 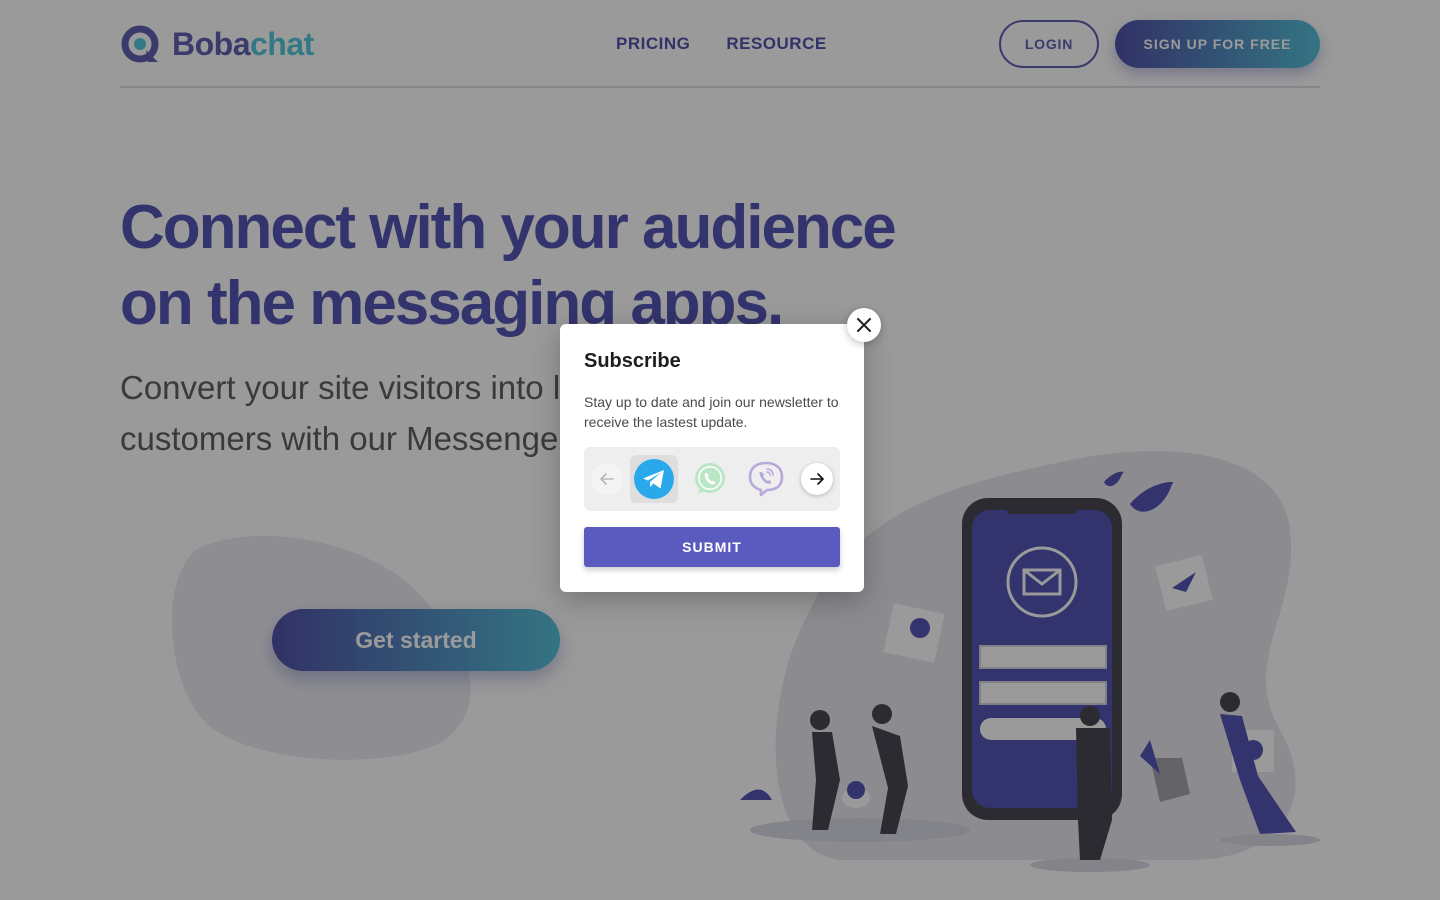 What do you see at coordinates (712, 547) in the screenshot?
I see `submit-button: SUBMIT` at bounding box center [712, 547].